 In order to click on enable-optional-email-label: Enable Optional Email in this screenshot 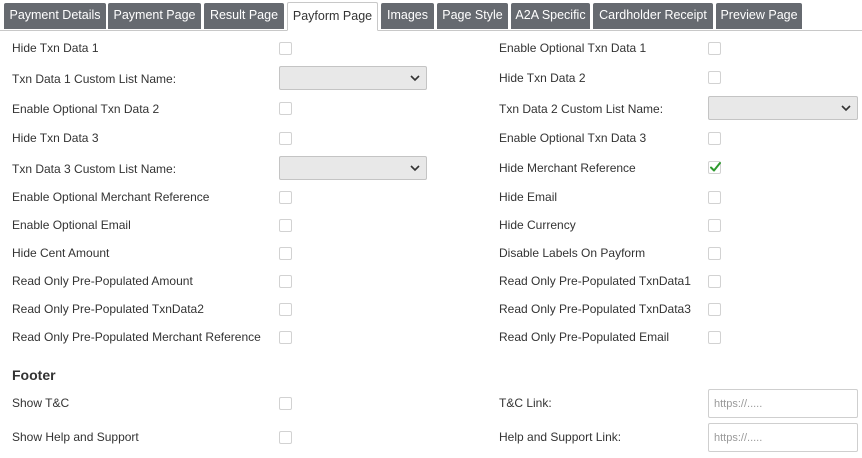, I will do `click(71, 225)`.